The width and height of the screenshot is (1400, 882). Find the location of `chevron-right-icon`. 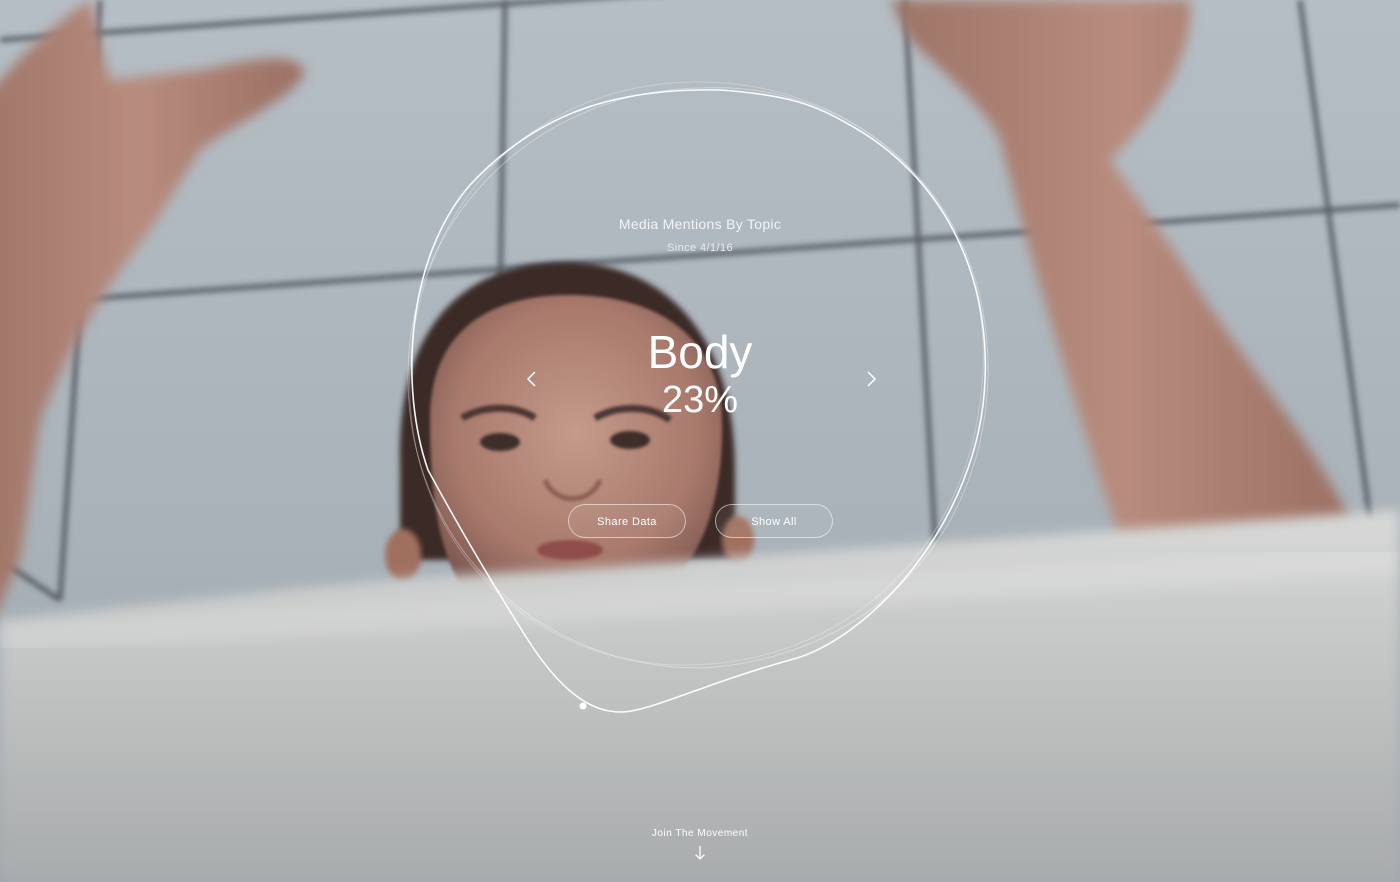

chevron-right-icon is located at coordinates (872, 379).